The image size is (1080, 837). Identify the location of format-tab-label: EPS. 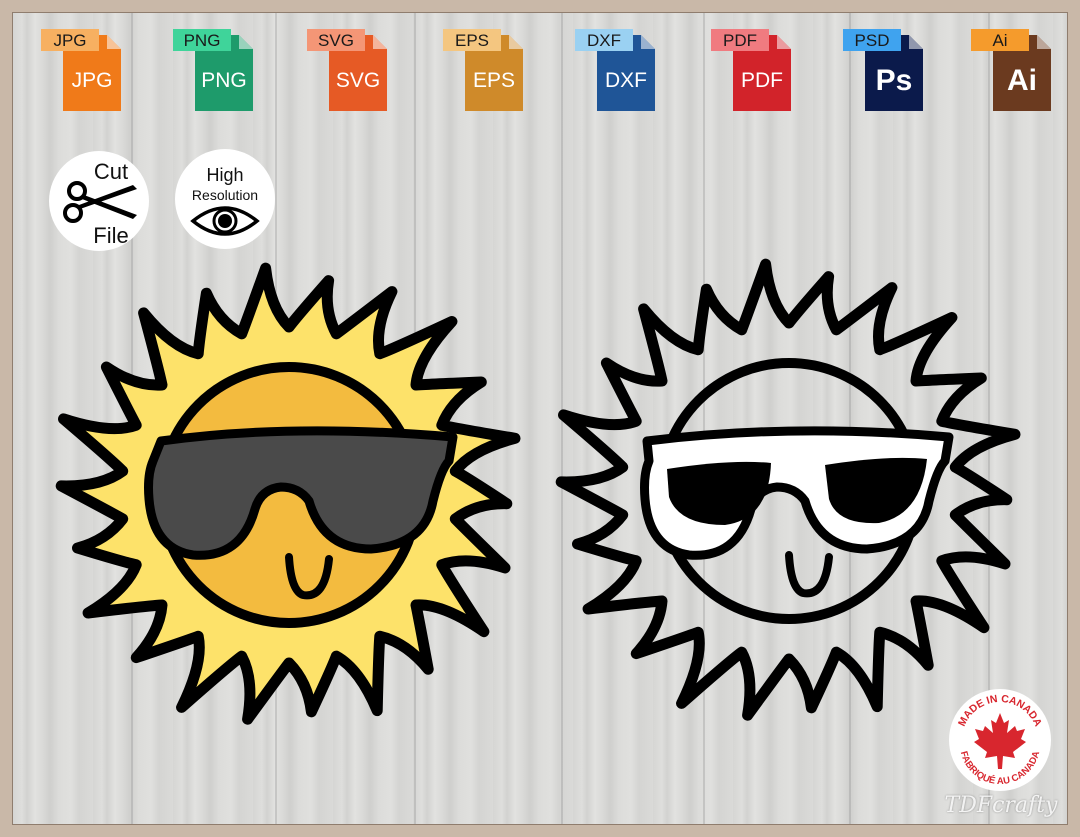
(472, 40).